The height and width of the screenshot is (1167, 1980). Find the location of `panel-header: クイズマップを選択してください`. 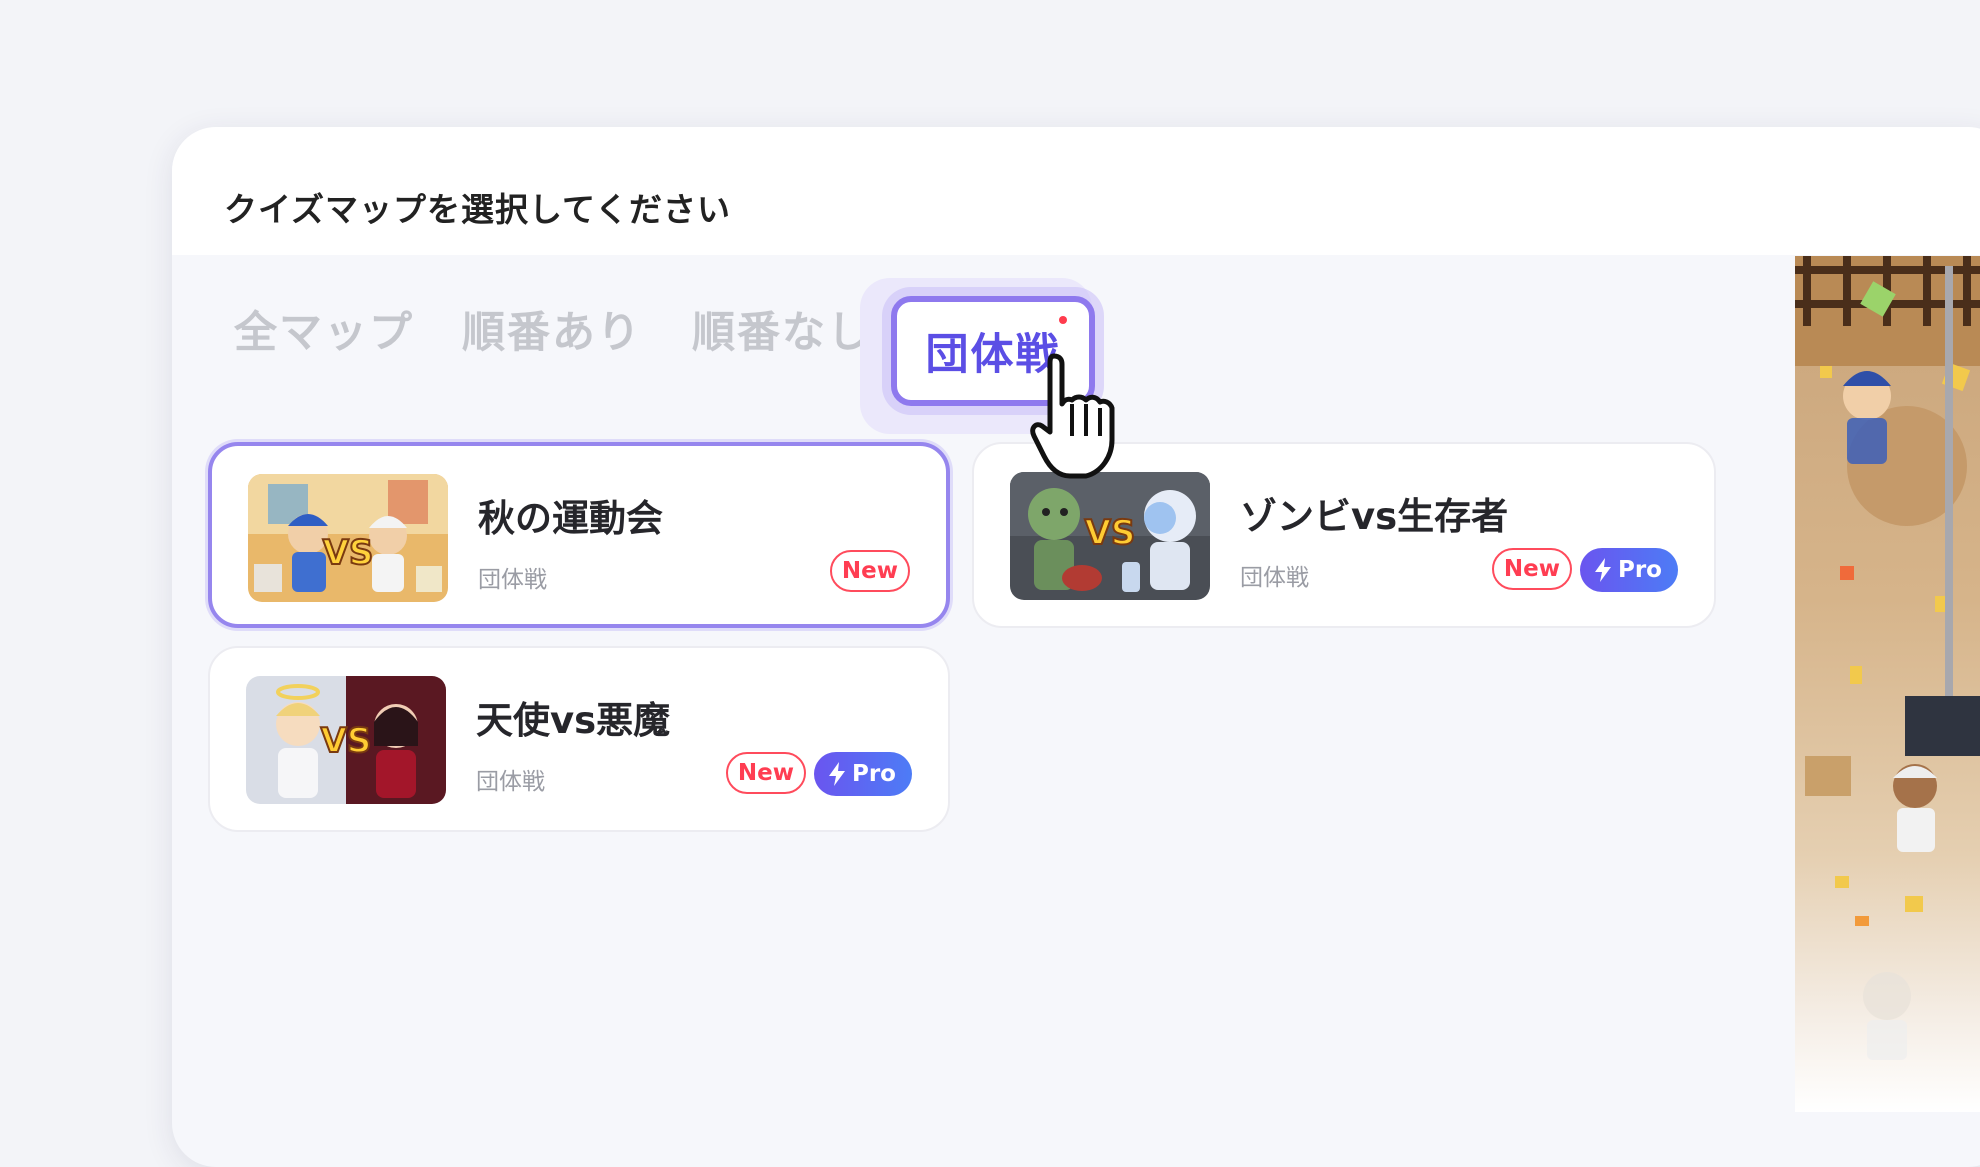

panel-header: クイズマップを選択してください is located at coordinates (1076, 191).